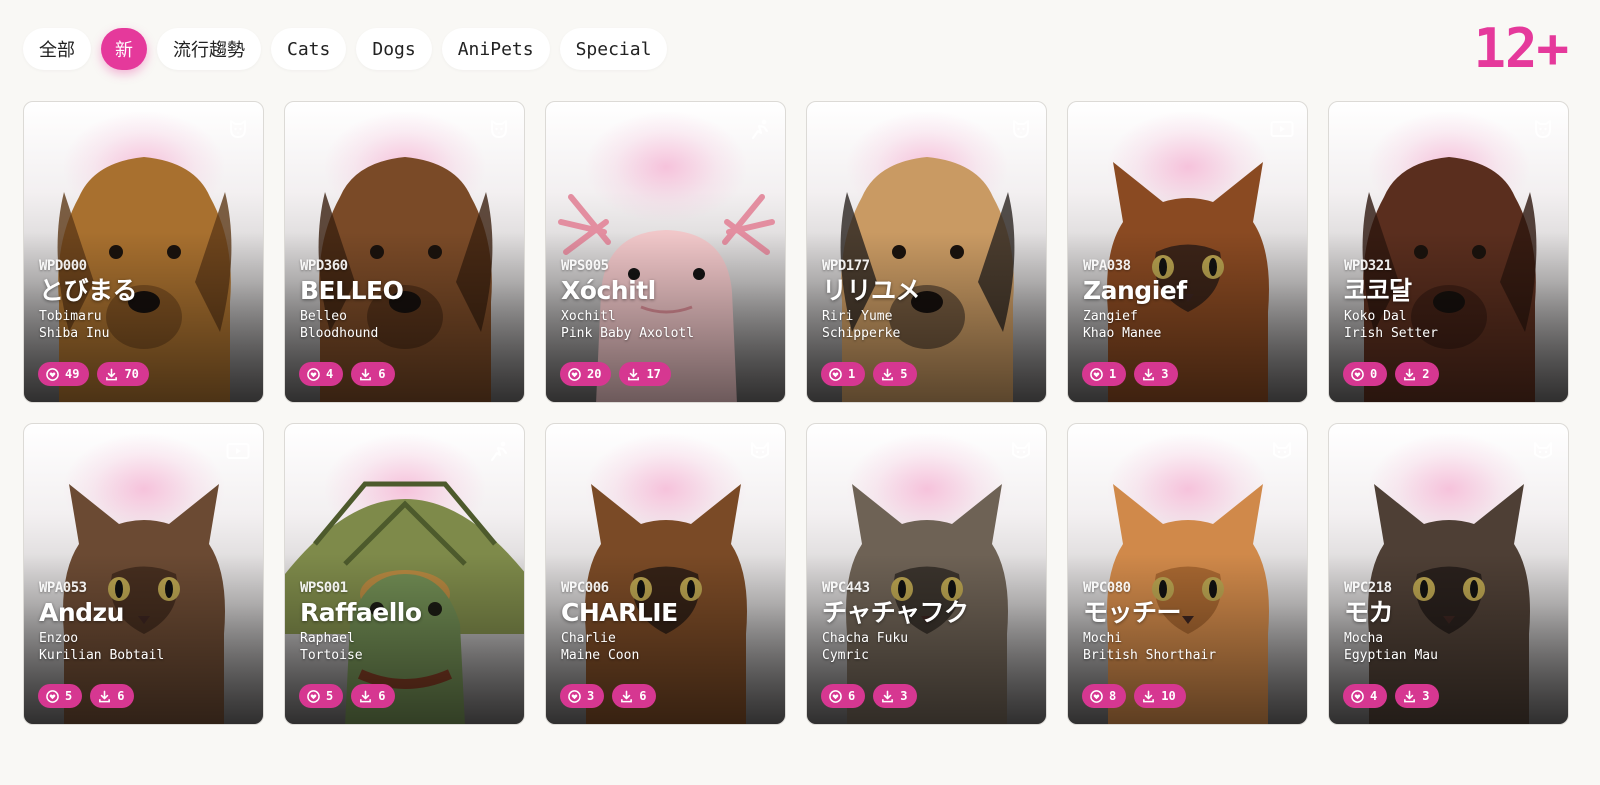 This screenshot has width=1600, height=785. Describe the element at coordinates (124, 49) in the screenshot. I see `tab-1: 新` at that location.